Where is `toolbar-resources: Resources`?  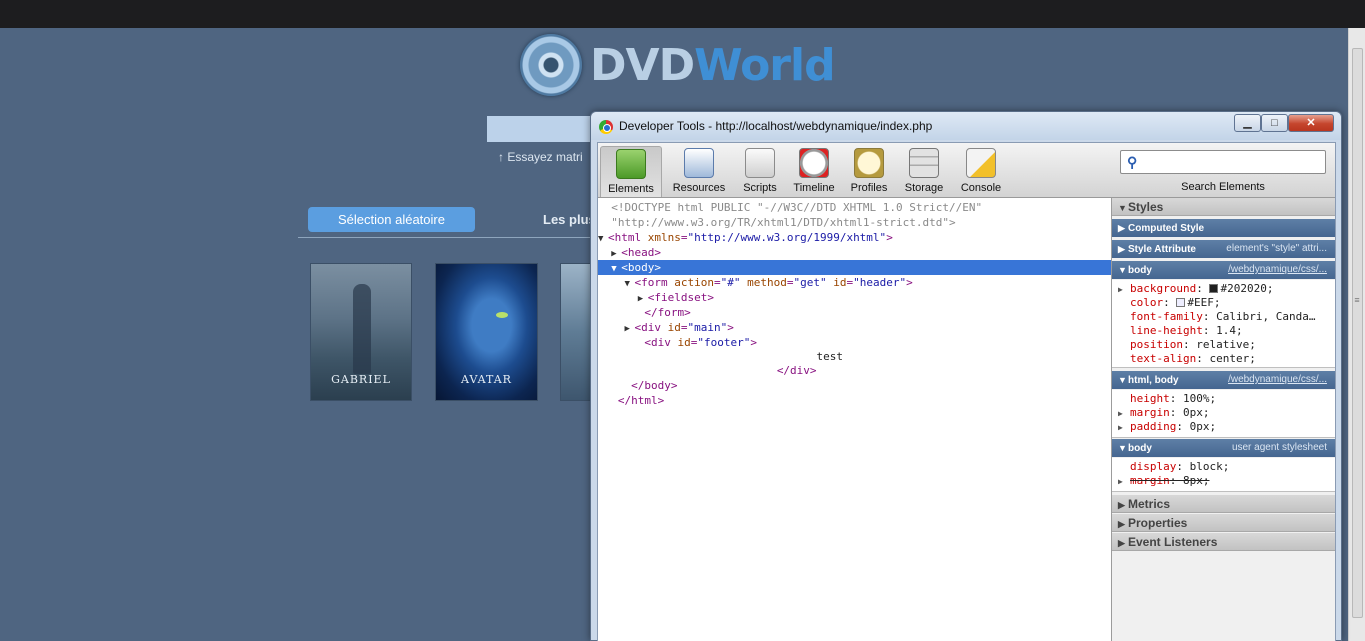
toolbar-resources: Resources is located at coordinates (699, 171).